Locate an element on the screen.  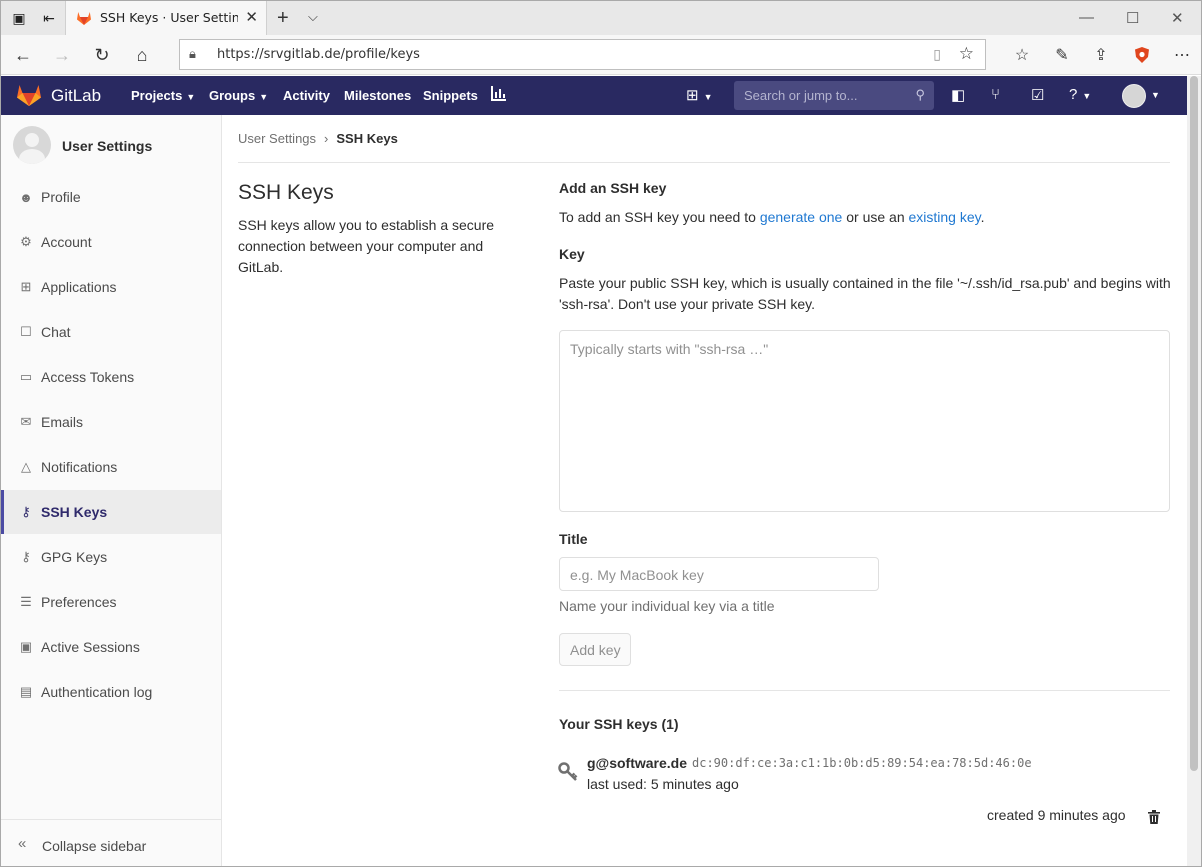
todo-check-icon: ☑ is located at coordinates (1037, 95).